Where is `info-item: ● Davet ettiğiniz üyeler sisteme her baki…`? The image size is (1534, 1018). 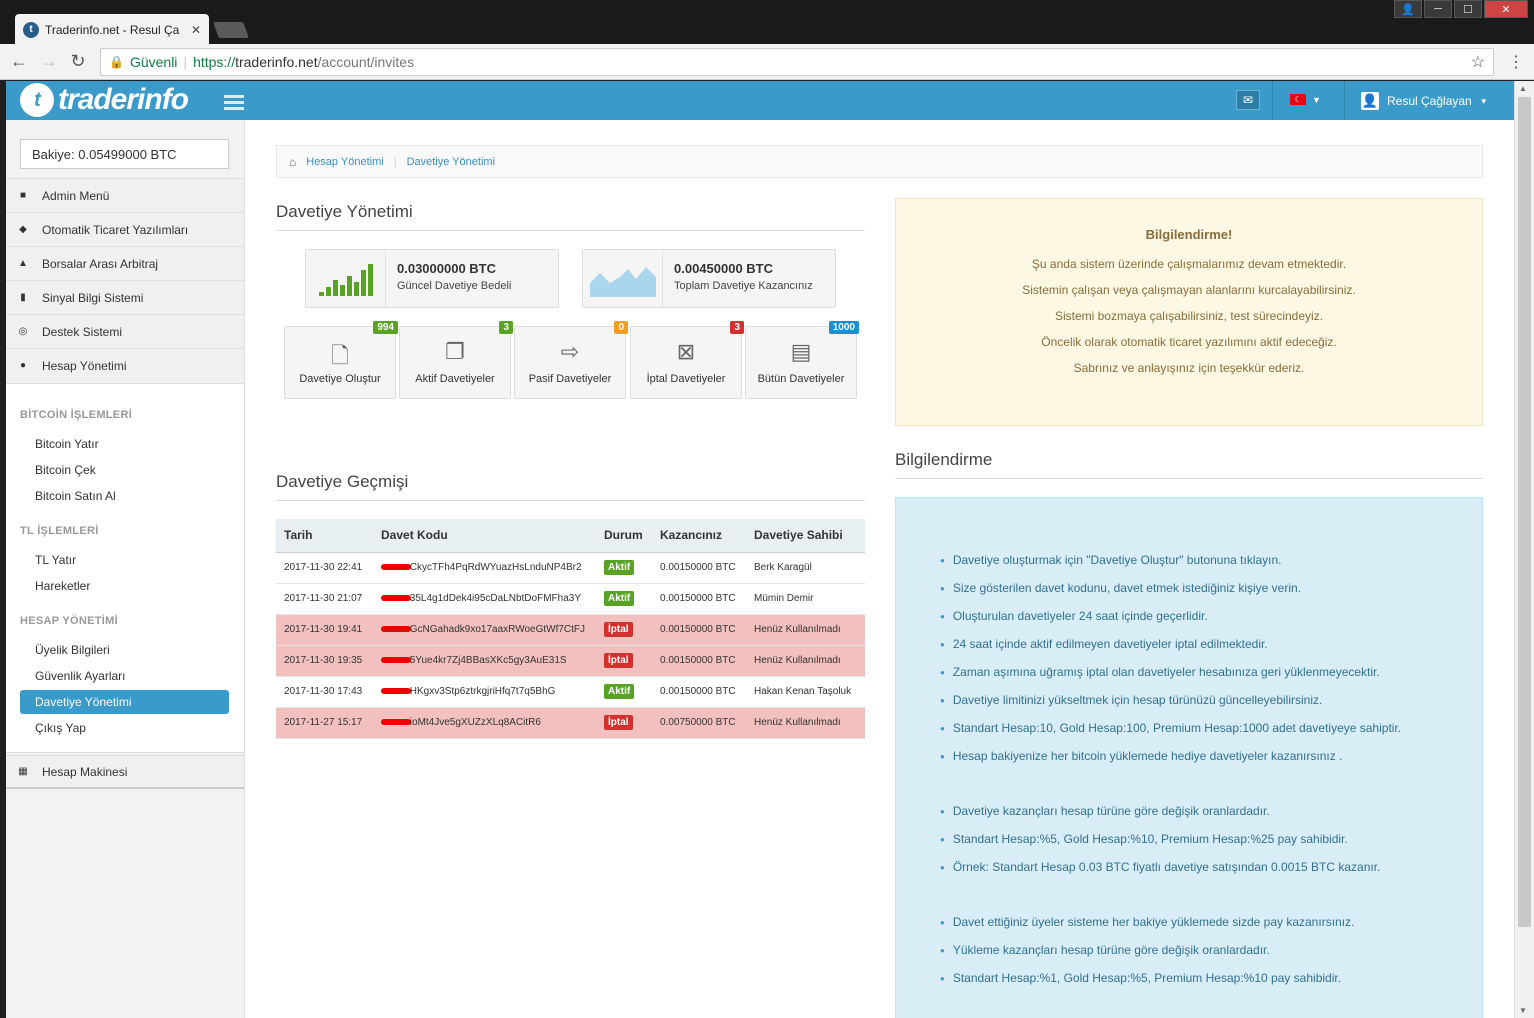 info-item: ● Davet ettiğiniz üyeler sisteme her baki… is located at coordinates (1147, 922).